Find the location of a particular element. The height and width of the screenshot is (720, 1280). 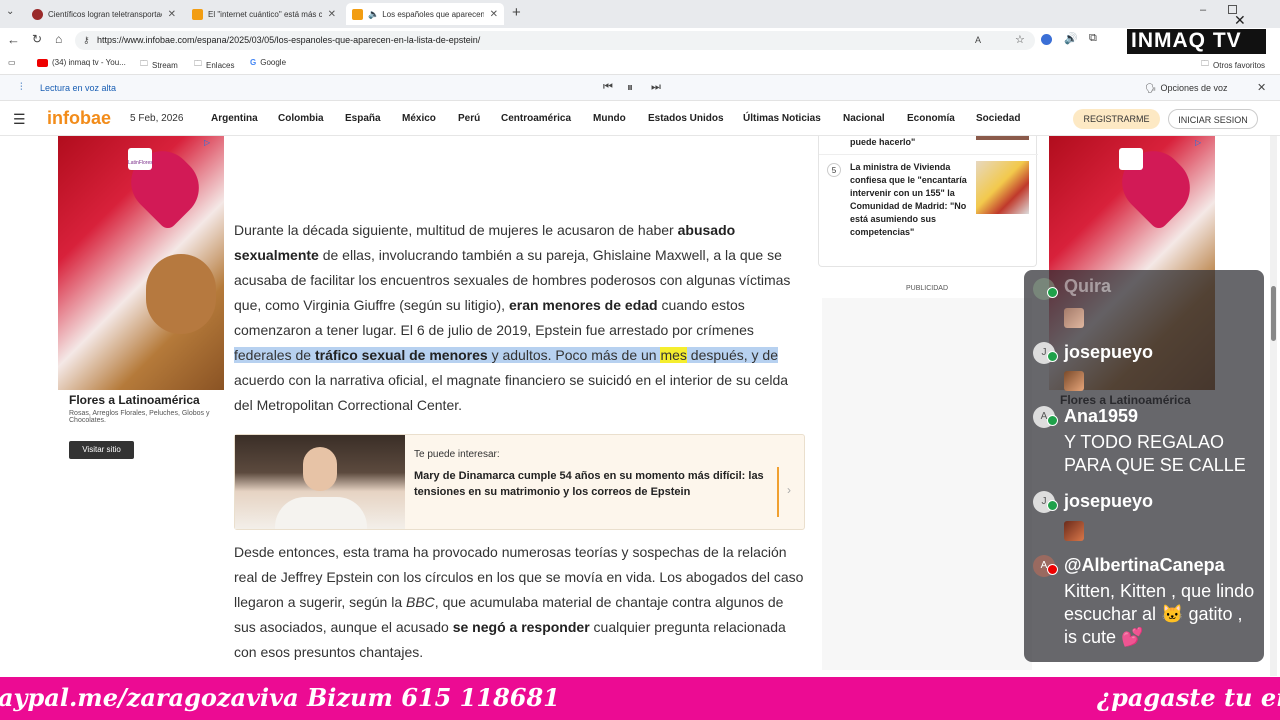

nav-ultimas-noticias: Últimas Noticias is located at coordinates (782, 118).